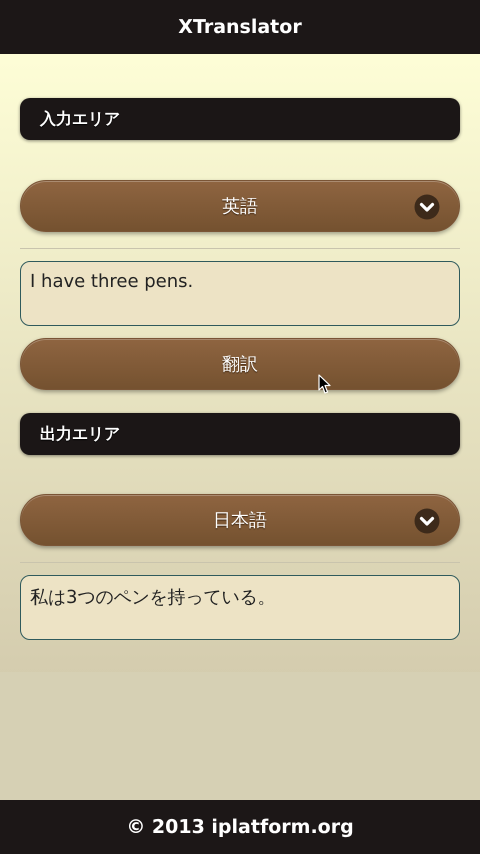 This screenshot has width=480, height=854. What do you see at coordinates (240, 119) in the screenshot?
I see `section-heading: 入力エリア` at bounding box center [240, 119].